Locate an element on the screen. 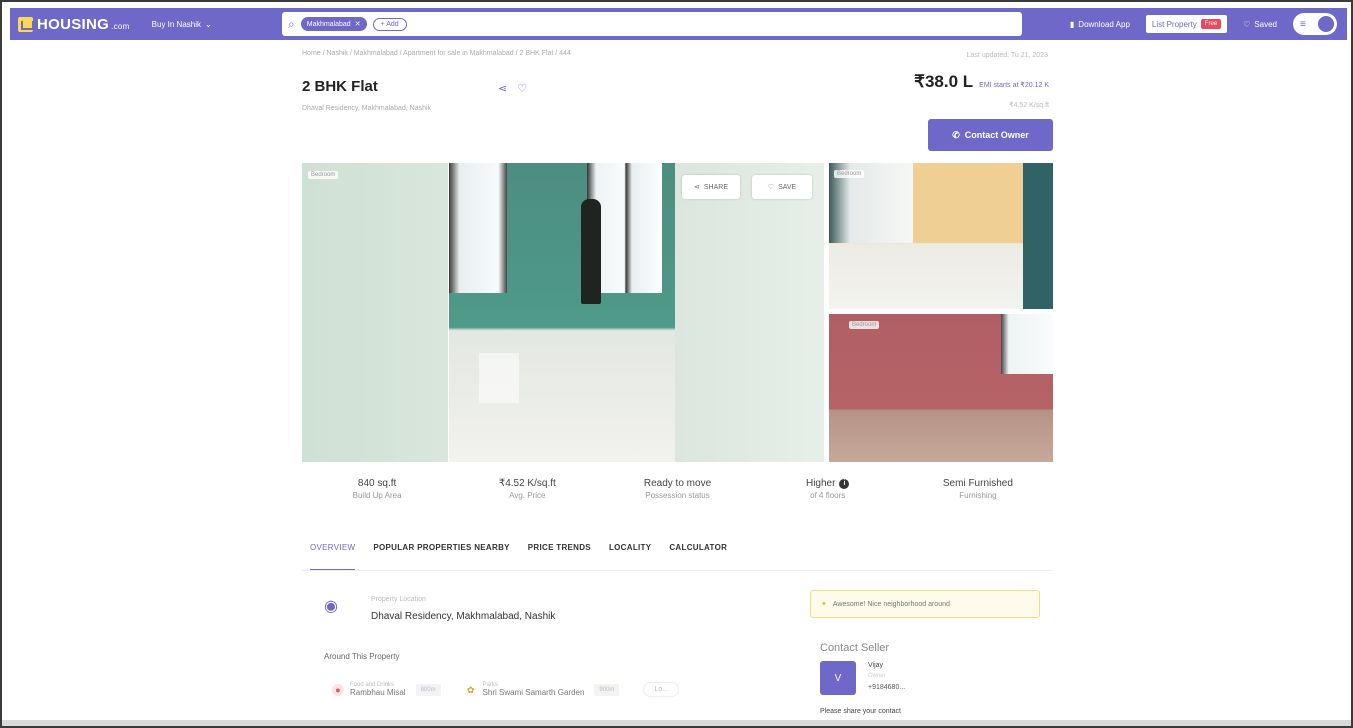 The width and height of the screenshot is (1353, 728). stat-area: 840 sq.ft Build Up Area is located at coordinates (377, 492).